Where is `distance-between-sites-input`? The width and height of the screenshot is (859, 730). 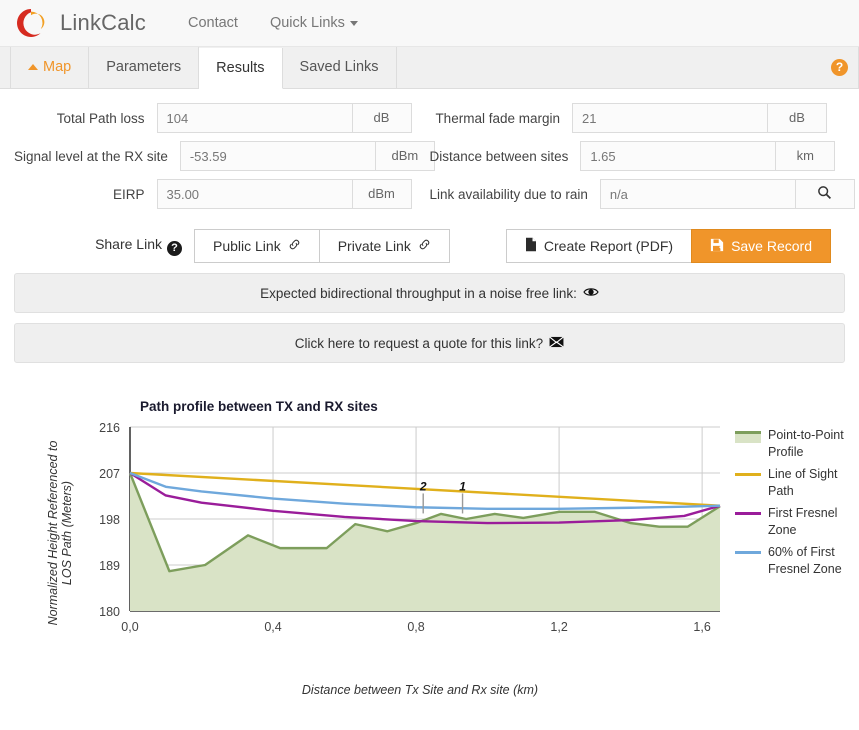 distance-between-sites-input is located at coordinates (678, 156).